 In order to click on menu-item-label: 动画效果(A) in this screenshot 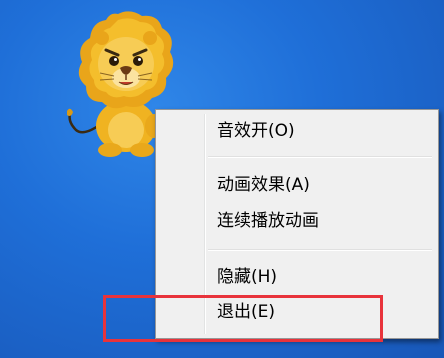, I will do `click(263, 185)`.